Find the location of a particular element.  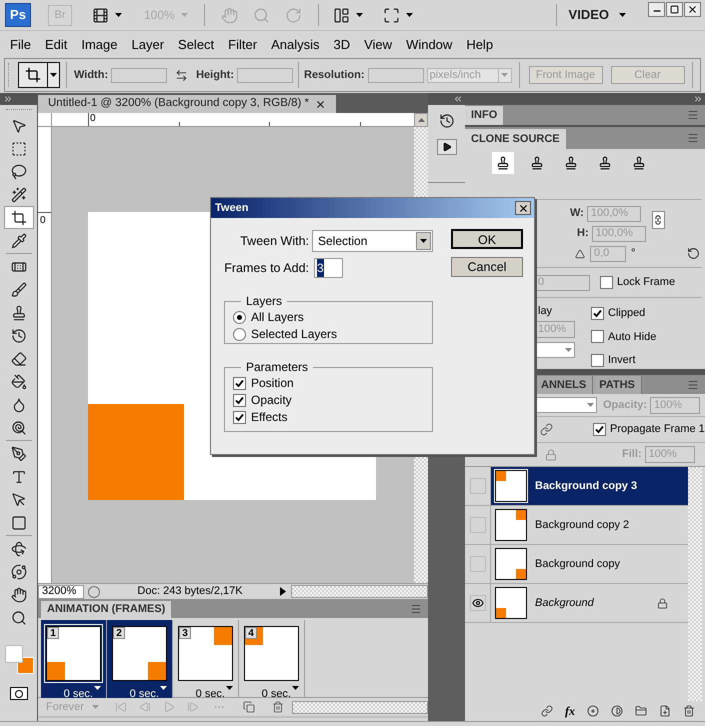

panel-tab: PATHS is located at coordinates (617, 385).